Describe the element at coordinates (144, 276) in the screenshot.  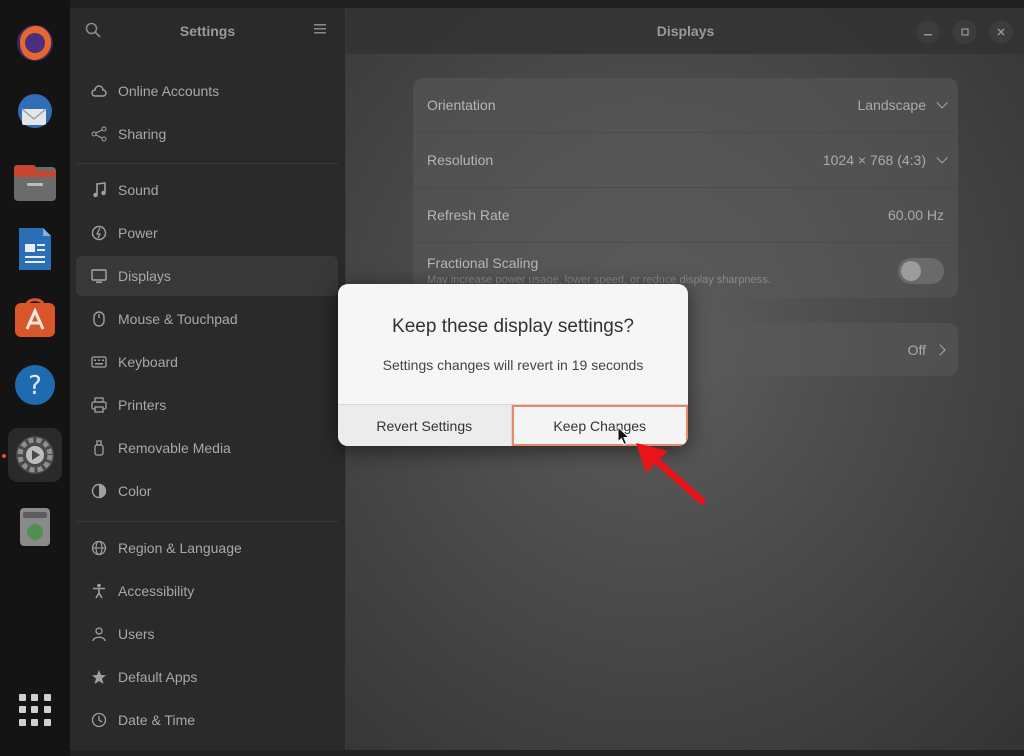
I see `sidebar-item-label: Displays` at that location.